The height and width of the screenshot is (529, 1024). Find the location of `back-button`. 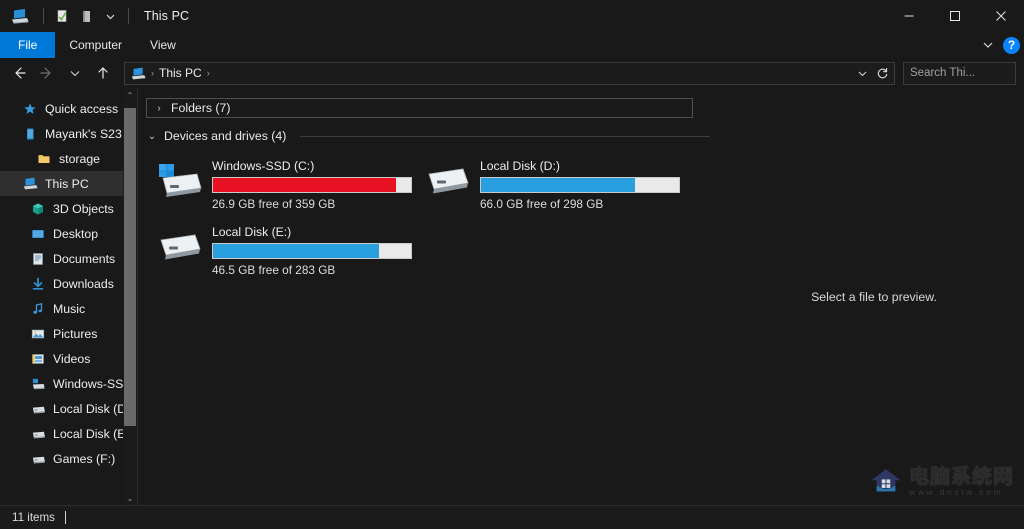

back-button is located at coordinates (19, 73).